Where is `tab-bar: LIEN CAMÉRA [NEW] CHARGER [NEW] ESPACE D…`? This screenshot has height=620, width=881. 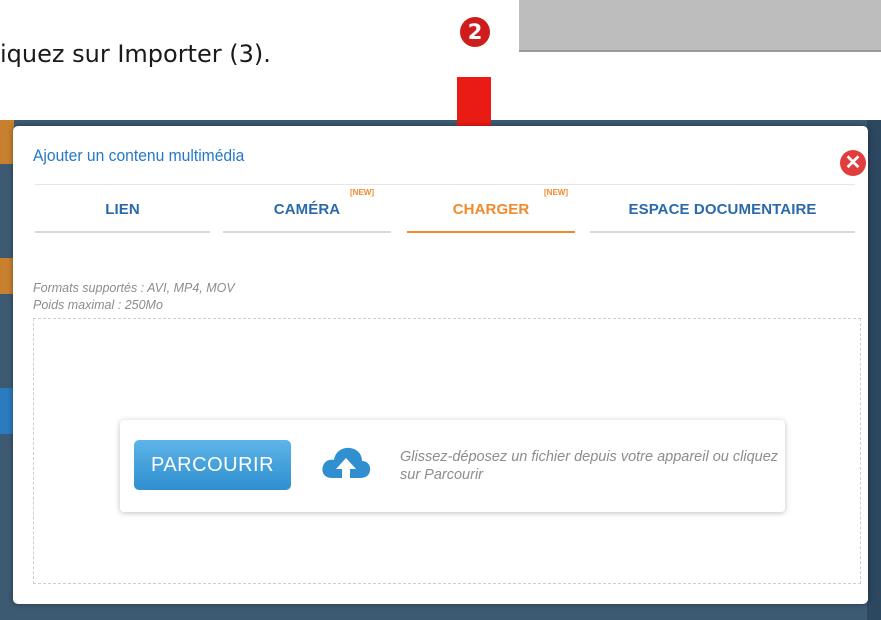 tab-bar: LIEN CAMÉRA [NEW] CHARGER [NEW] ESPACE D… is located at coordinates (445, 209).